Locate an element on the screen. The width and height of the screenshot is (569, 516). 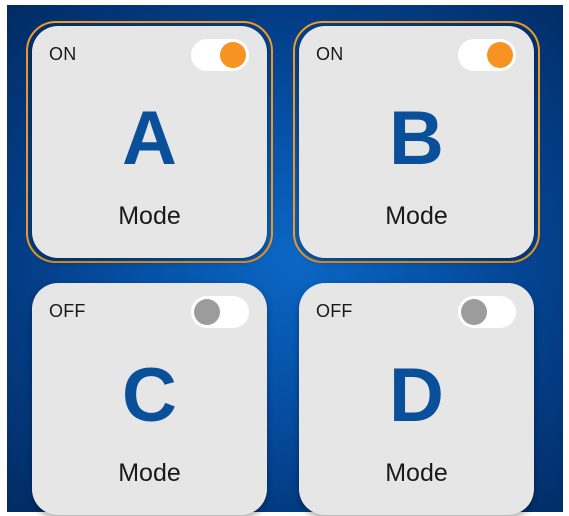
mode-letter: B is located at coordinates (416, 138).